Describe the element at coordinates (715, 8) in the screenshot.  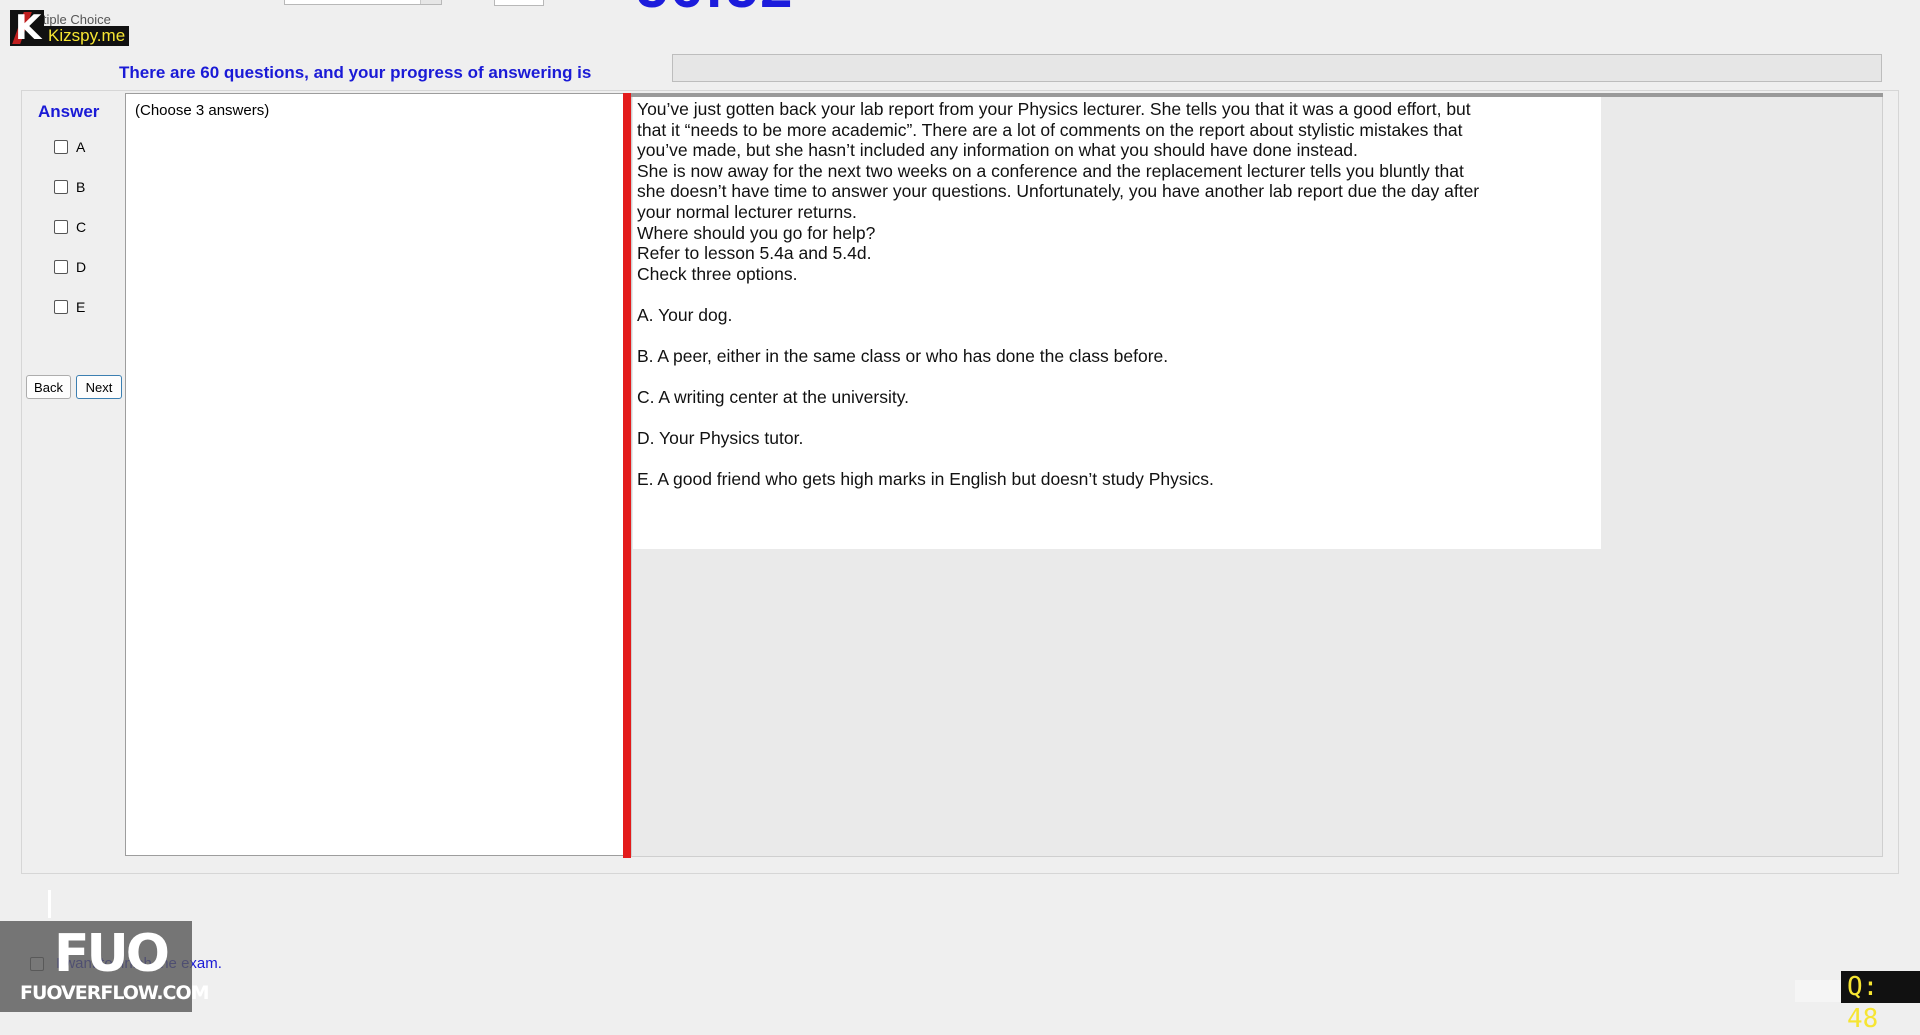
I see `exam-timer: 56:52` at that location.